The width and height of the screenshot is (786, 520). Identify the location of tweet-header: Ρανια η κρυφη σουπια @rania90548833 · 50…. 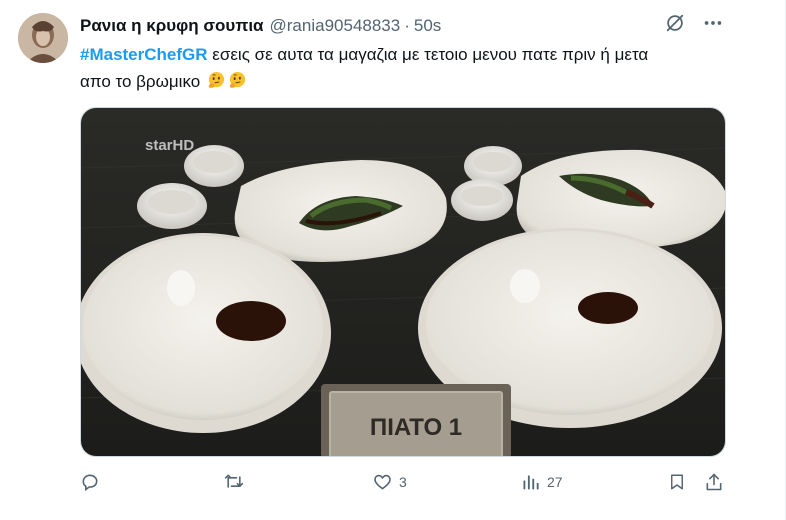
(260, 26).